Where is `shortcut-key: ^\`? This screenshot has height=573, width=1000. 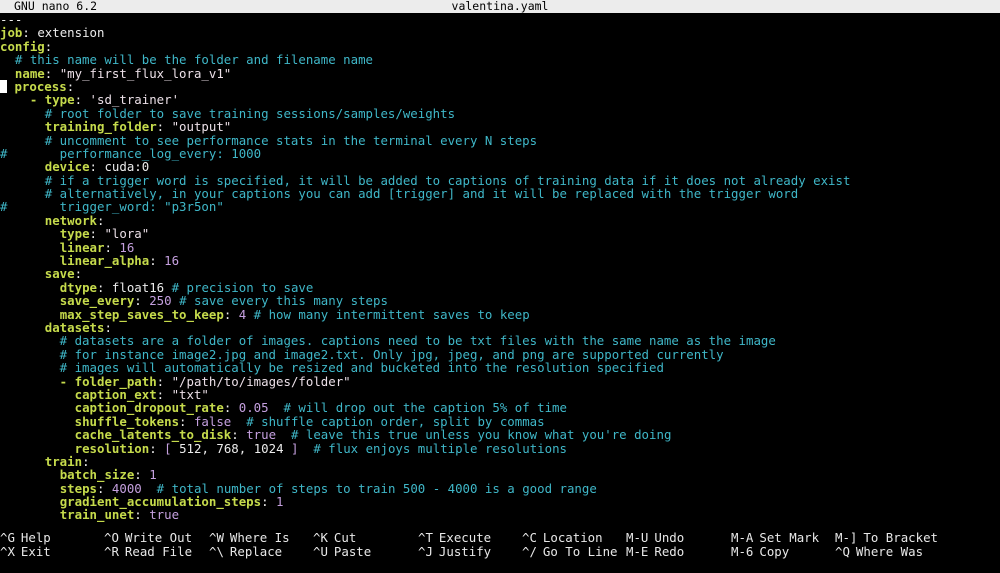
shortcut-key: ^\ is located at coordinates (216, 551).